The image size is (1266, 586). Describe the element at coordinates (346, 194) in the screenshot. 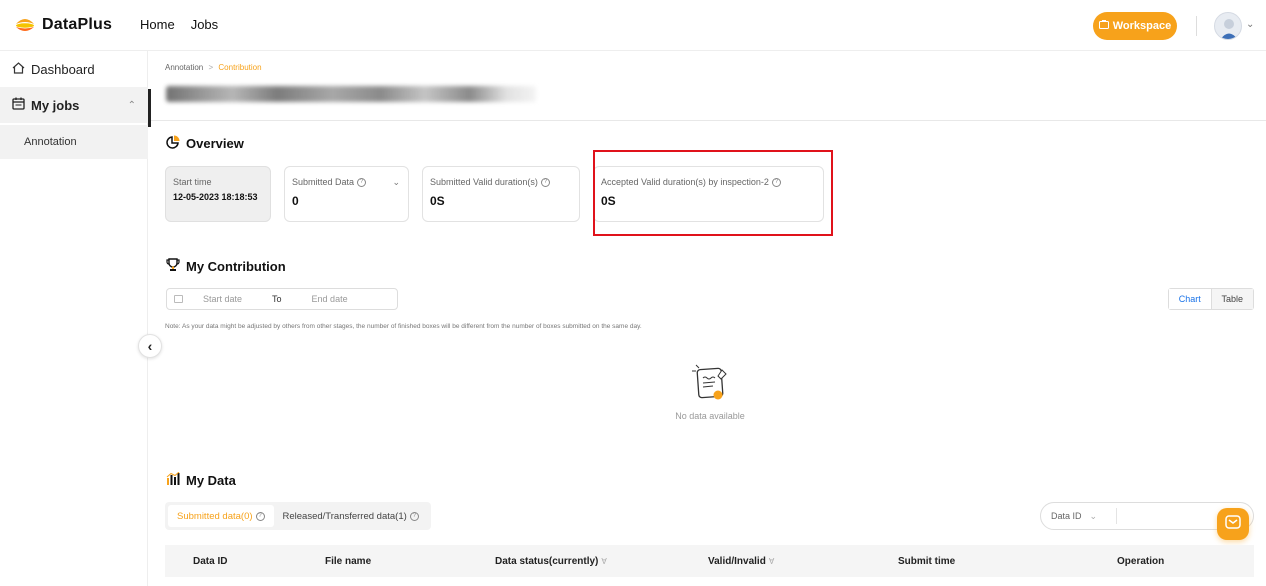

I see `stat-card-submitted-data: Submitted Data ? ⌄ 0` at that location.